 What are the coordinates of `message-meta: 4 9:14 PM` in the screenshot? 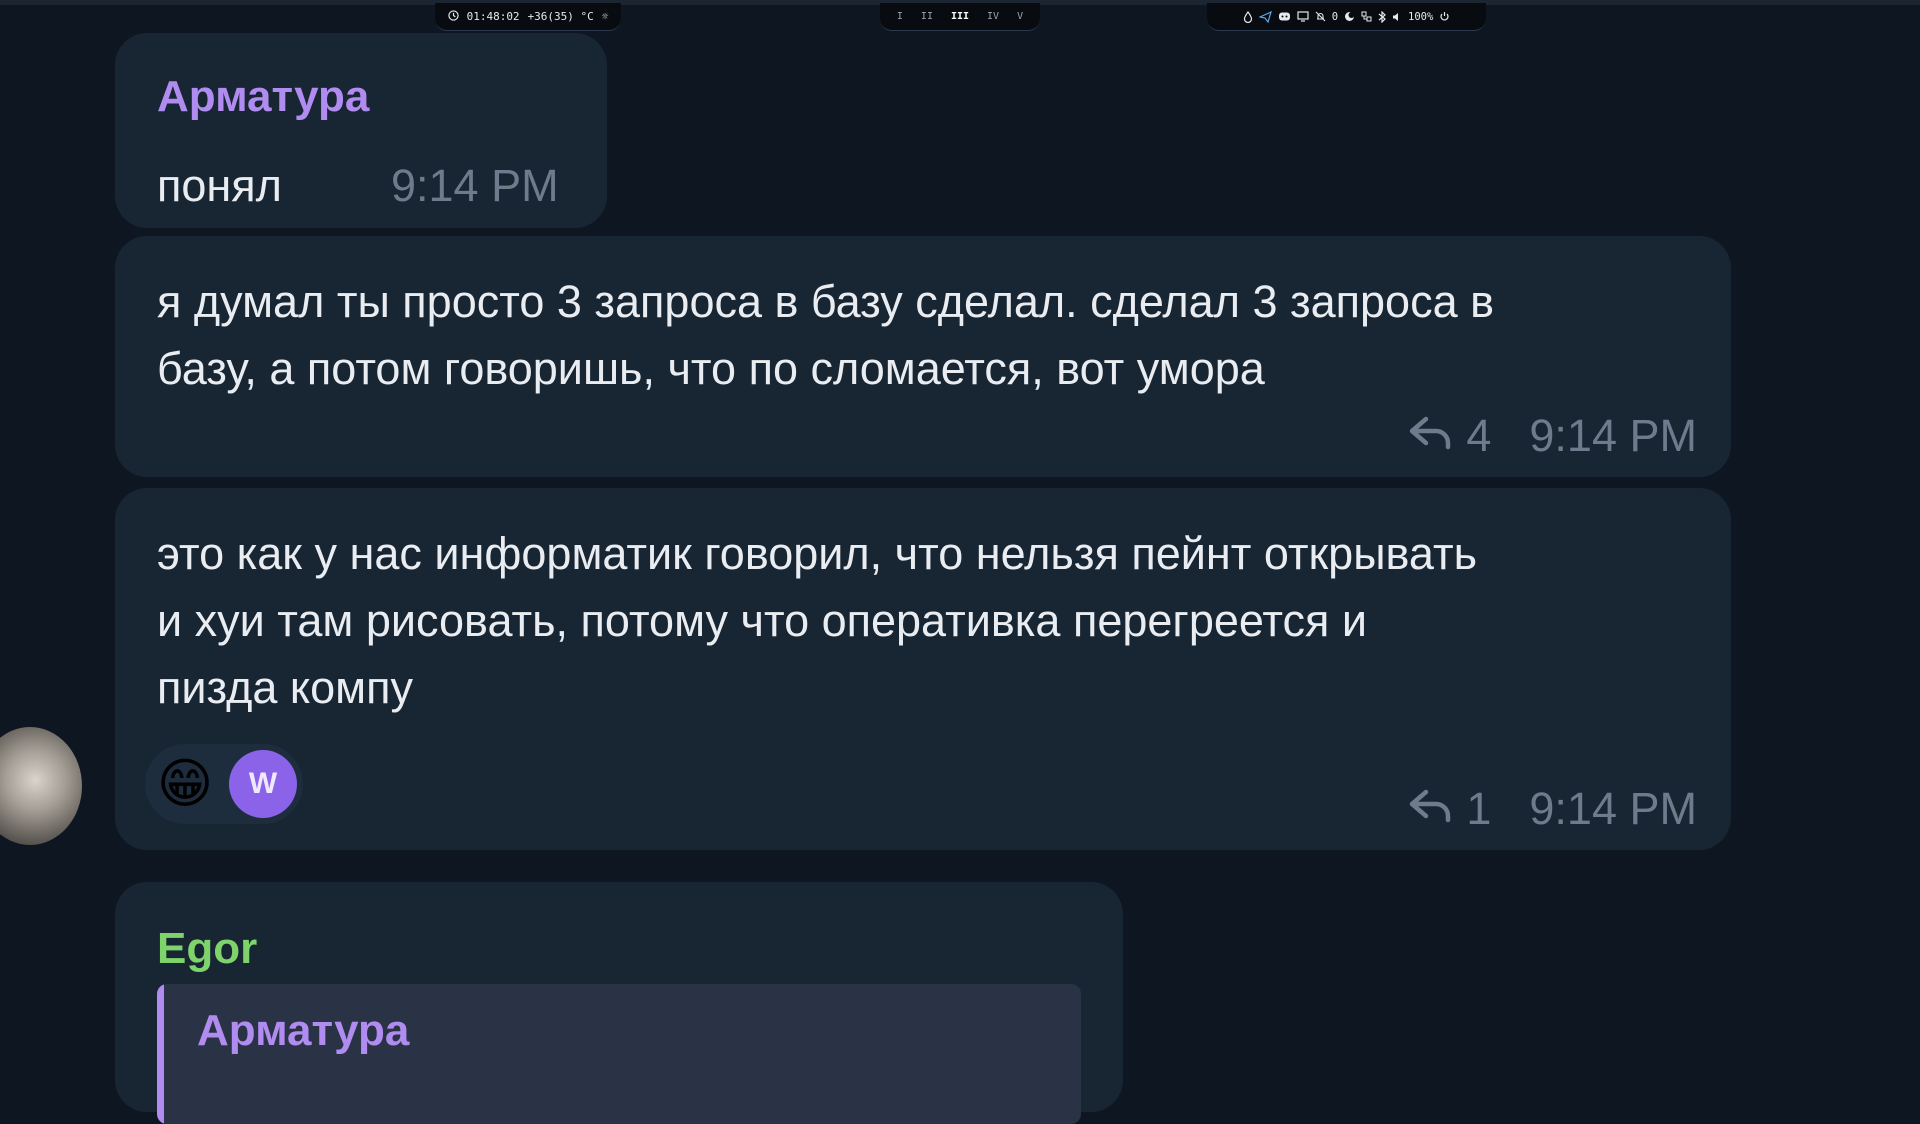 It's located at (1552, 435).